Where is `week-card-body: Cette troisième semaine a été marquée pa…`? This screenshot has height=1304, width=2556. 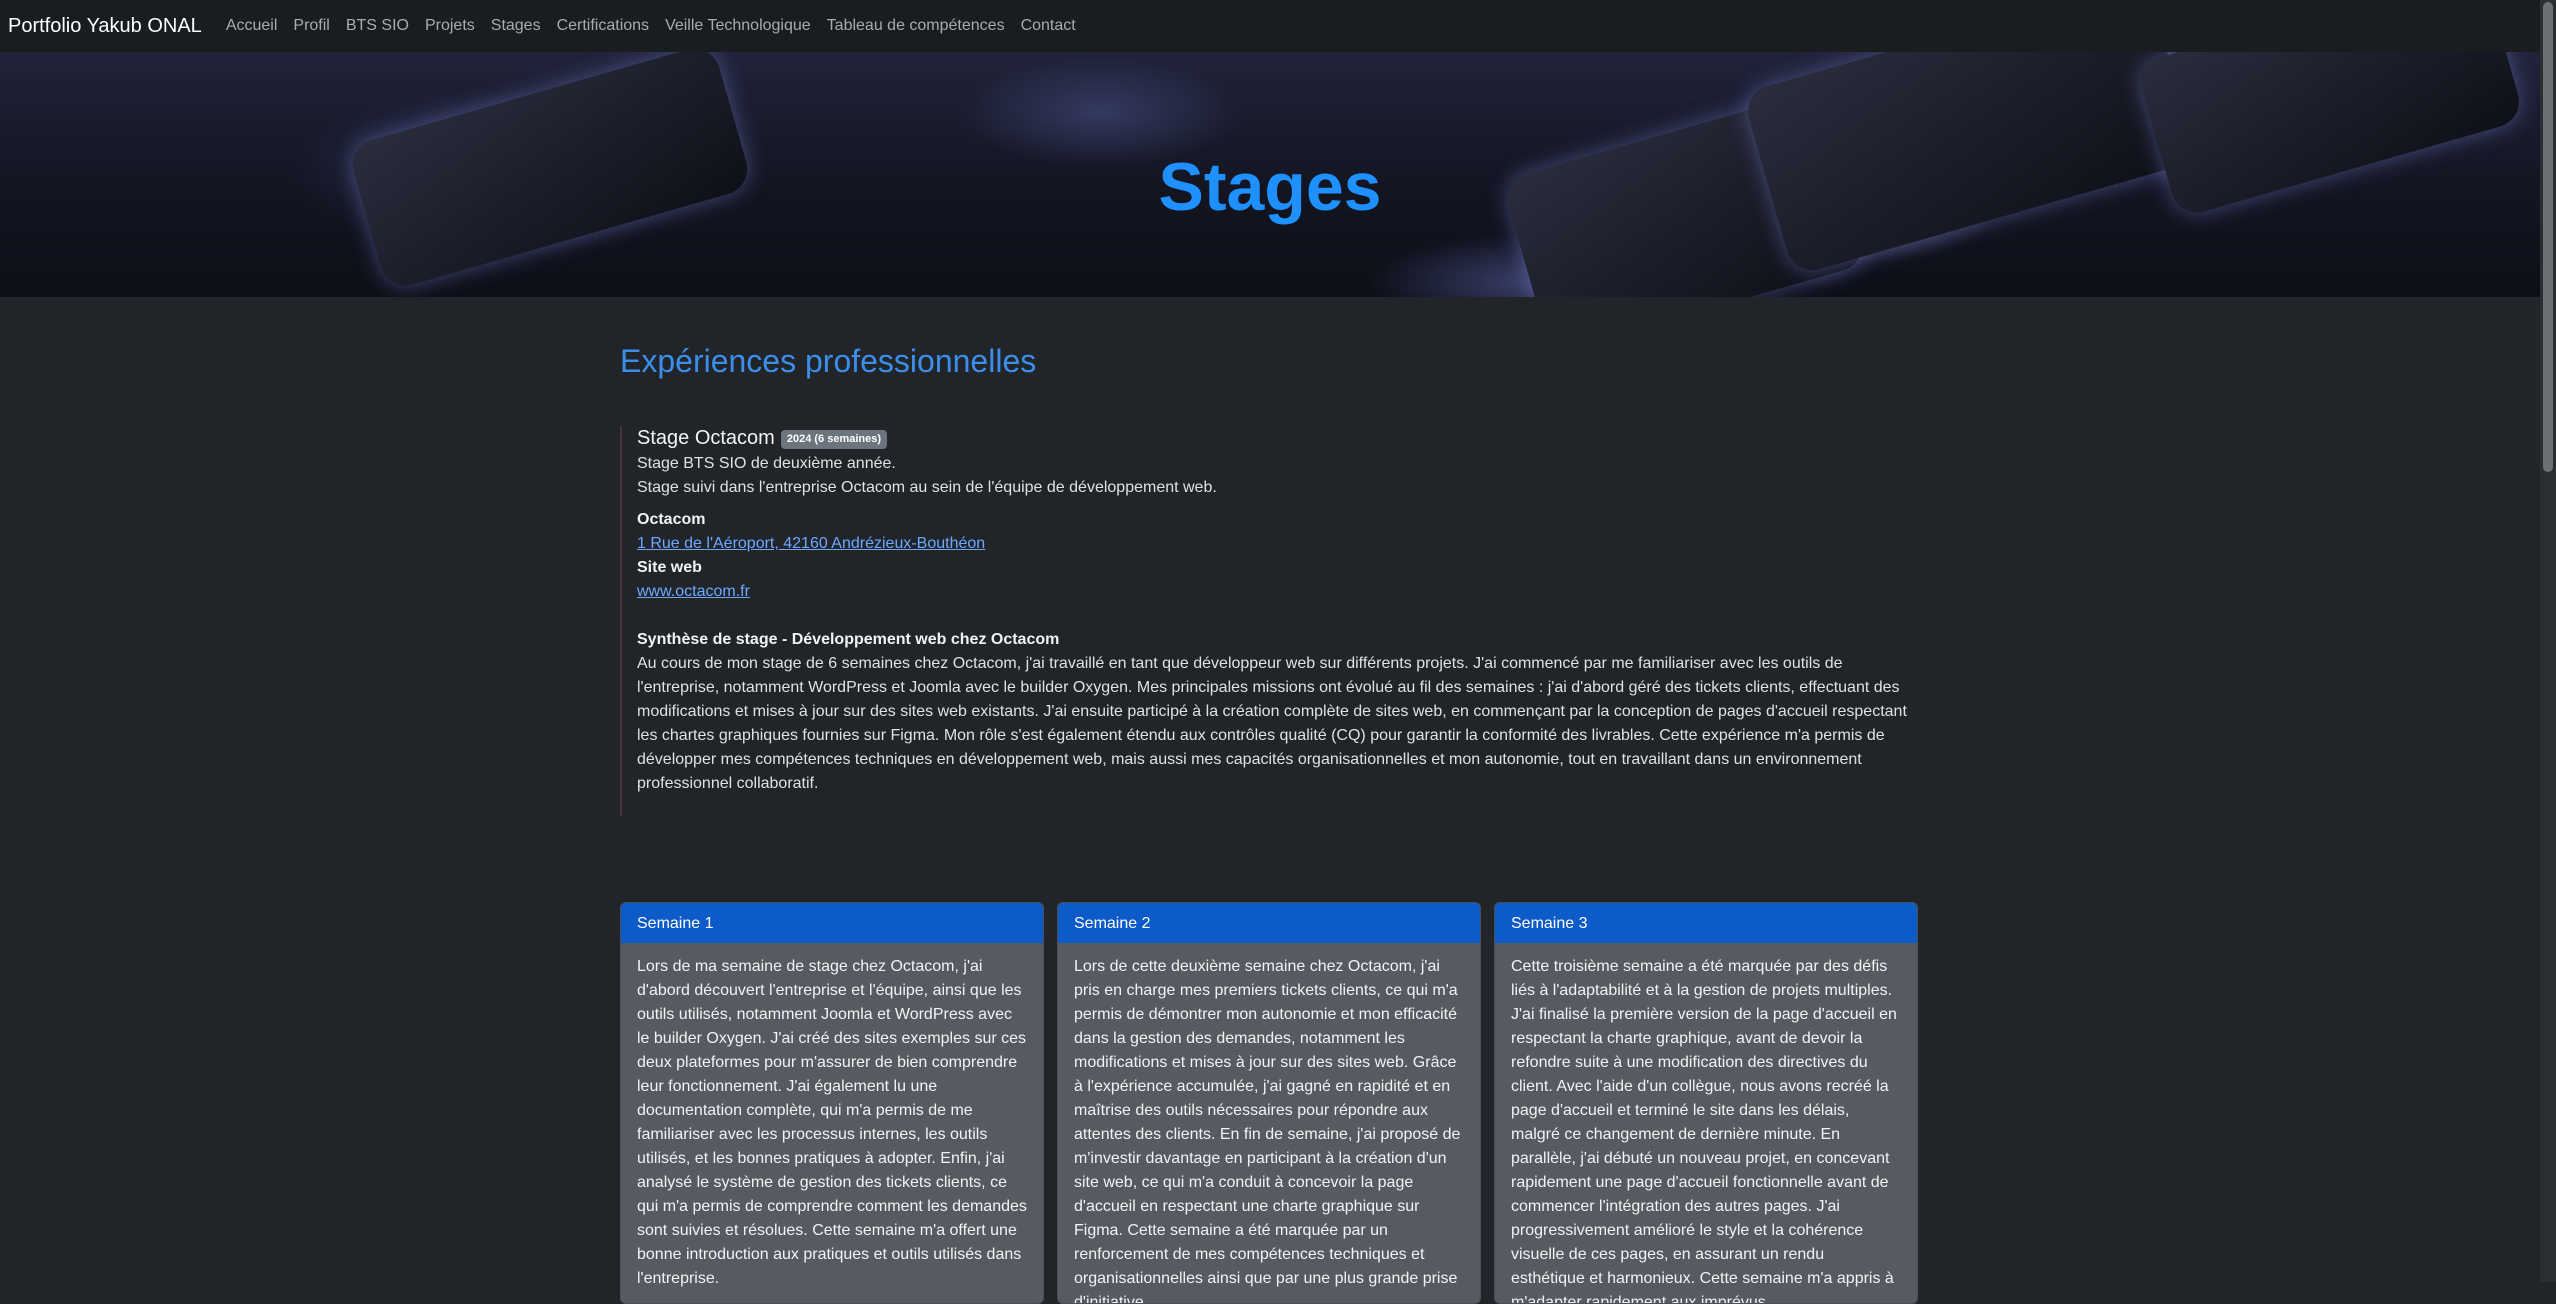 week-card-body: Cette troisième semaine a été marquée pa… is located at coordinates (1704, 1131).